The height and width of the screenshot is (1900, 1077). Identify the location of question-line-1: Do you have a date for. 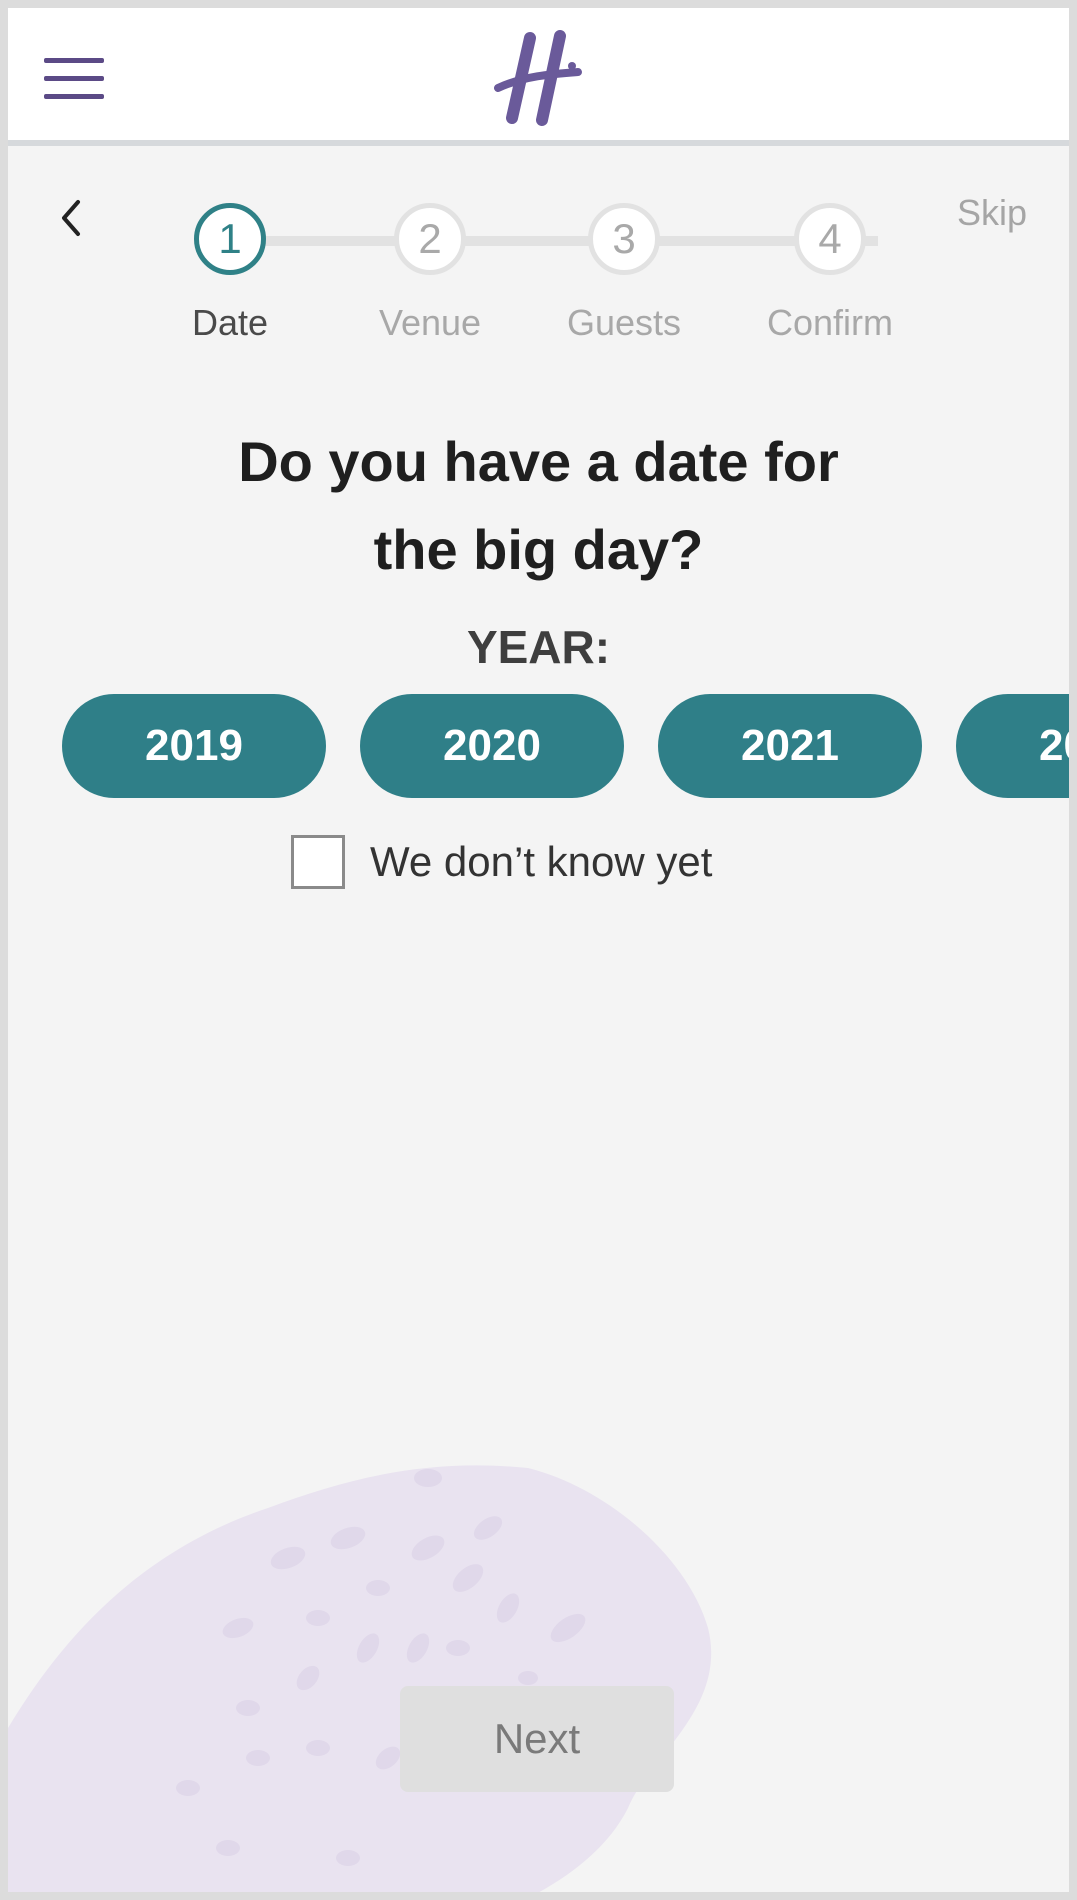
(538, 461).